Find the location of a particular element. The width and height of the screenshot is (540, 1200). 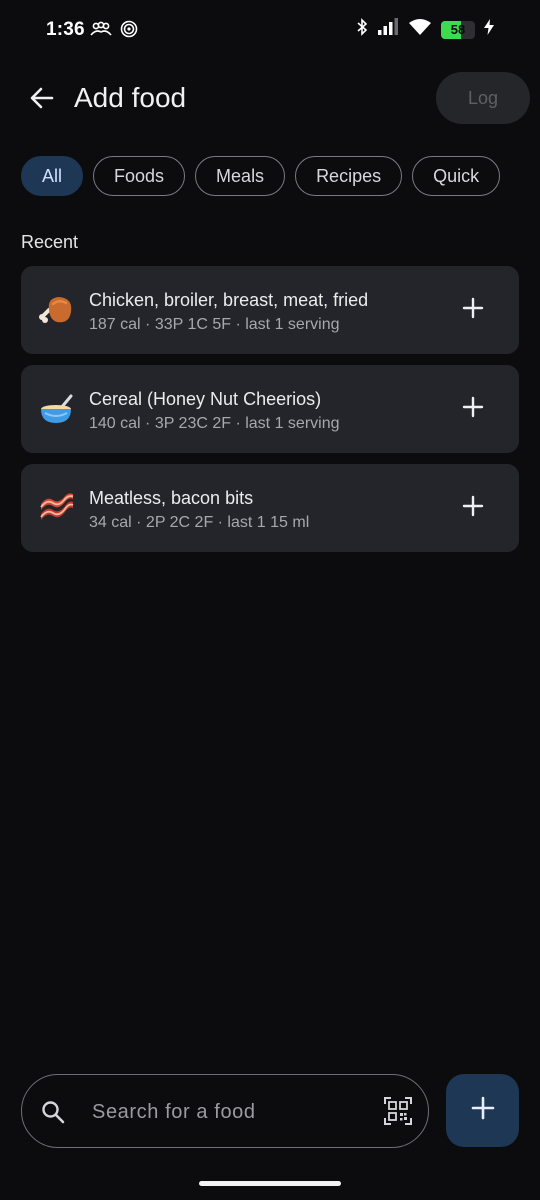

create-food-button is located at coordinates (482, 1110).